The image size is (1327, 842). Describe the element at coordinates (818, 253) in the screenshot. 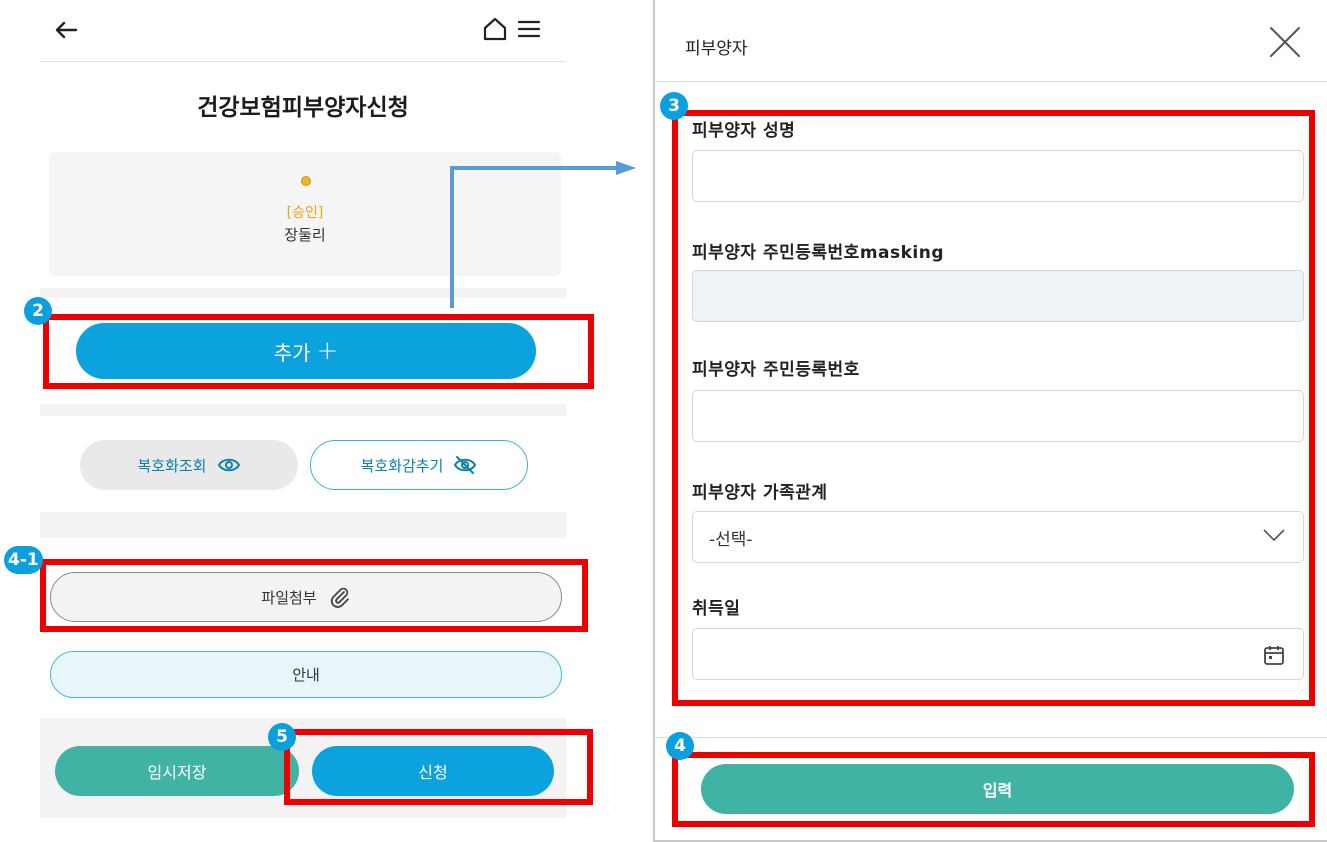

I see `rrn-masked-label: 피부양자 주민등록번호masking` at that location.